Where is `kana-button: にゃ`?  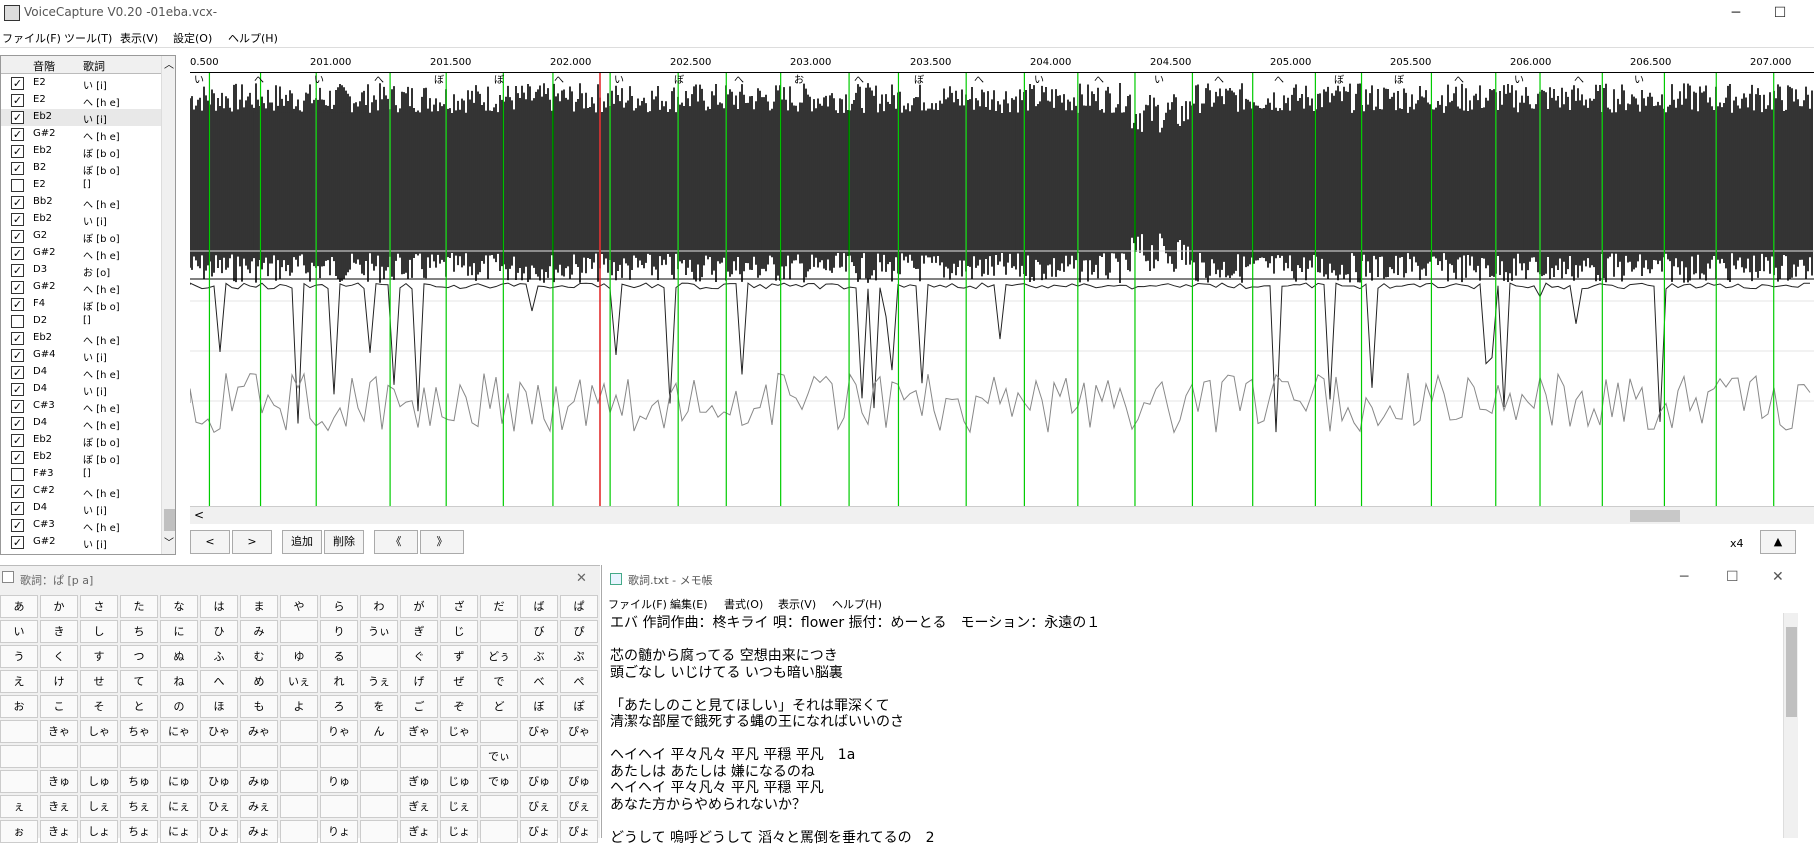
kana-button: にゃ is located at coordinates (179, 731).